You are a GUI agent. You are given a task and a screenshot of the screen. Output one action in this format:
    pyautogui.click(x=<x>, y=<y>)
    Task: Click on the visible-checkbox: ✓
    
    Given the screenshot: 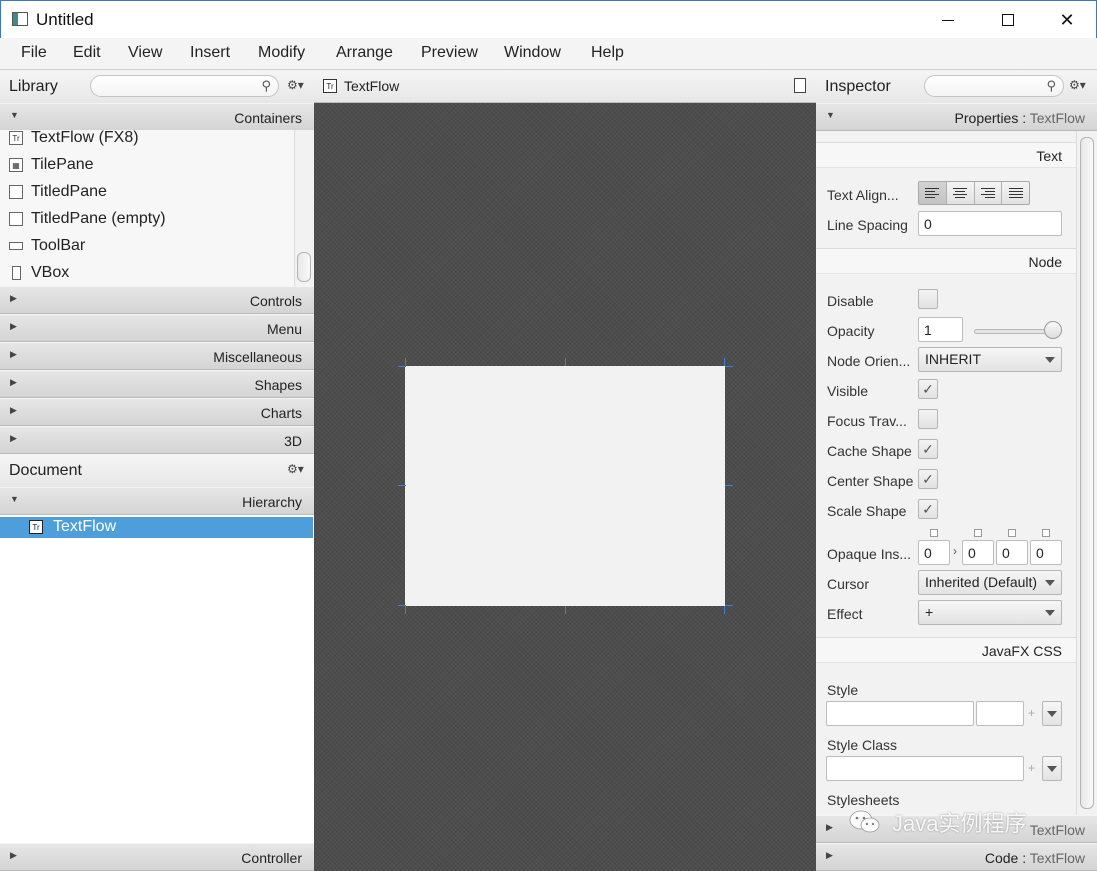 What is the action you would take?
    pyautogui.click(x=928, y=389)
    